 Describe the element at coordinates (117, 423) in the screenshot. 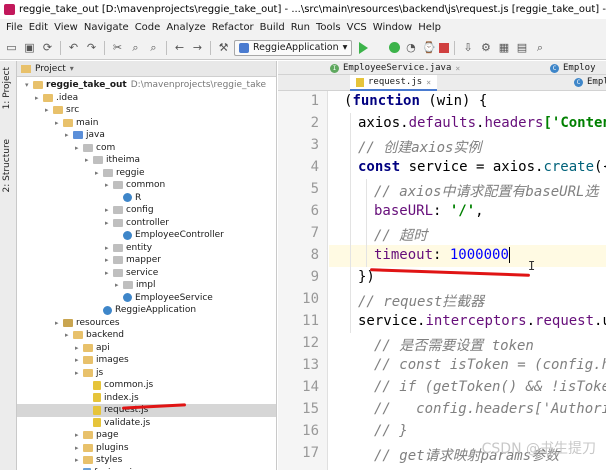

I see `tree-item-validate-js: validate.js` at that location.